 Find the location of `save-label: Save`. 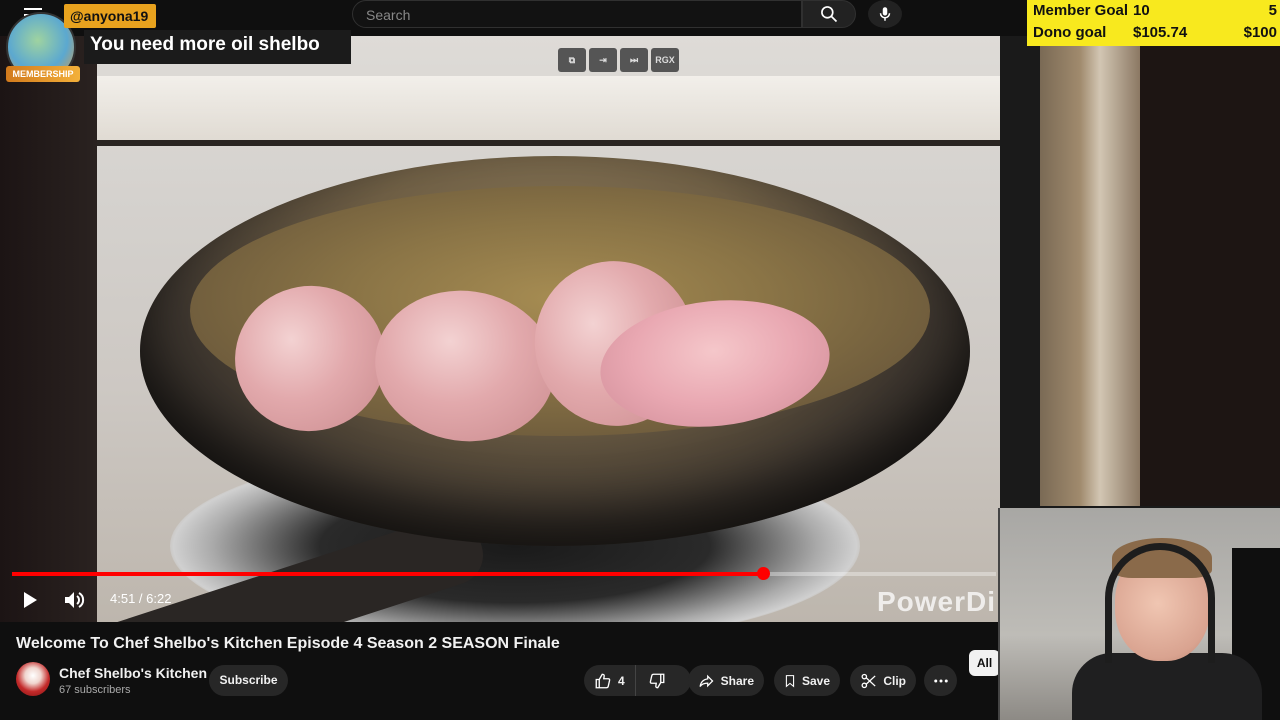

save-label: Save is located at coordinates (815, 680).